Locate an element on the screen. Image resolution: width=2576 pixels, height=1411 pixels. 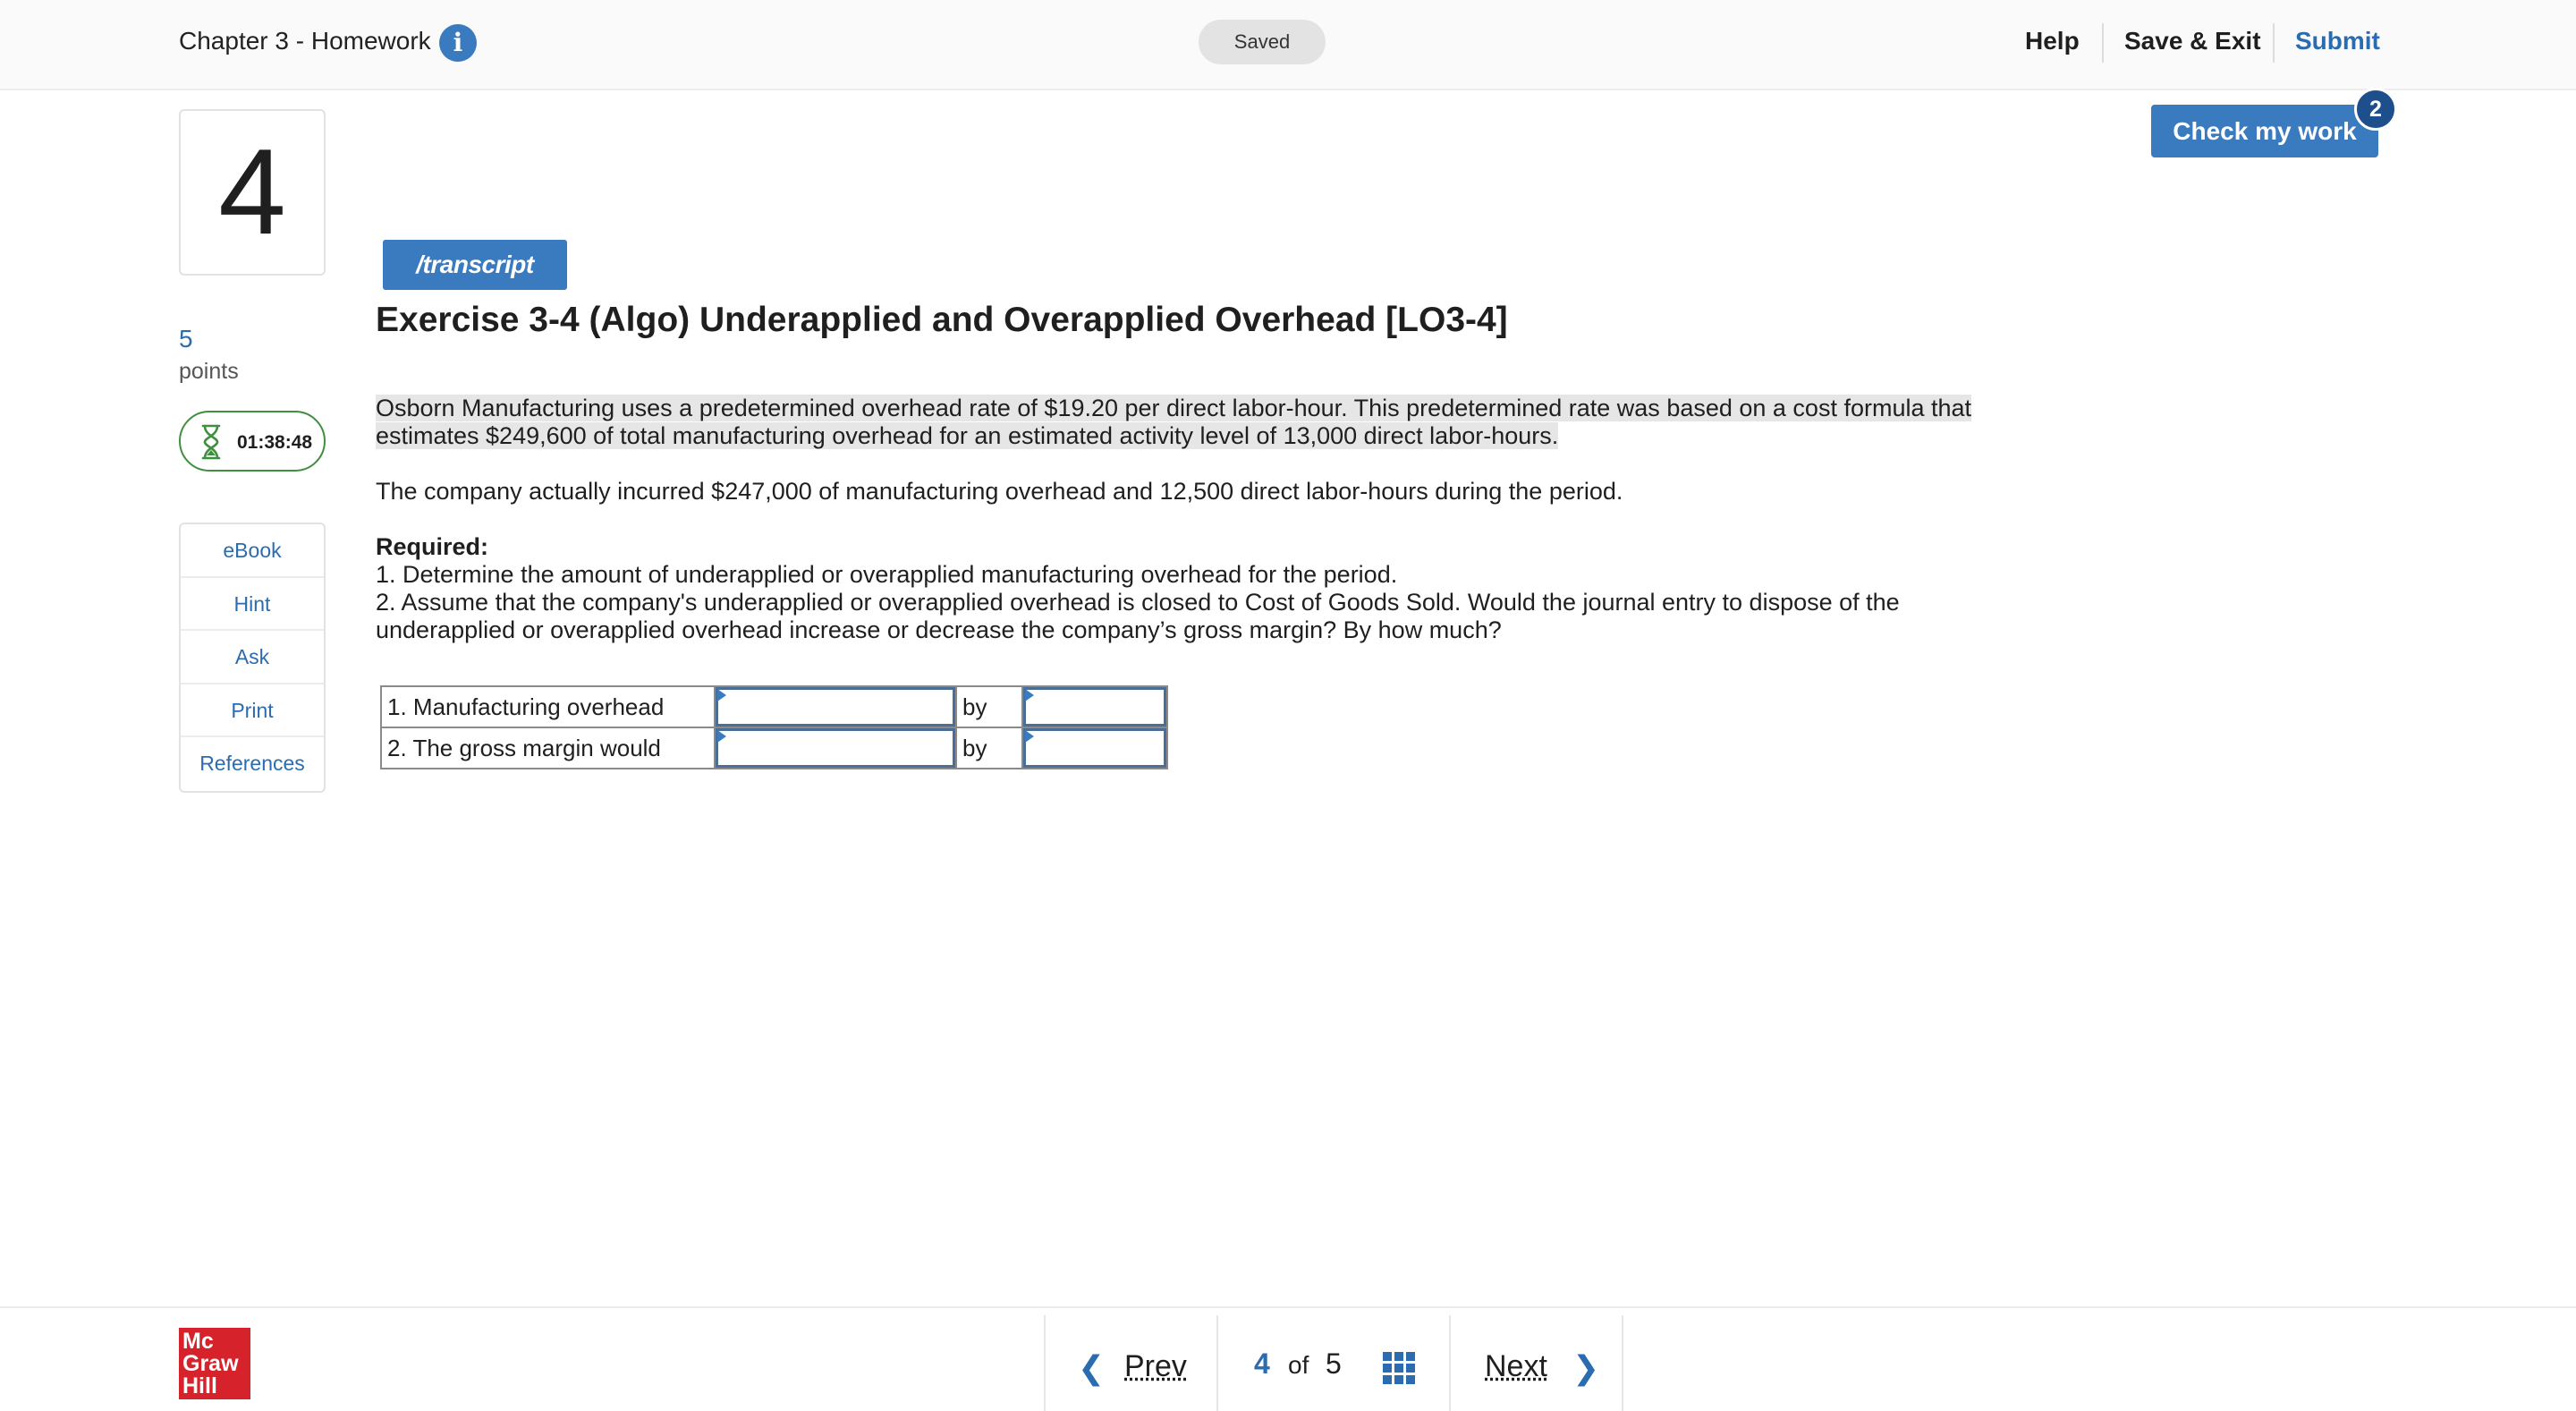
overhead-dropdown is located at coordinates (835, 707).